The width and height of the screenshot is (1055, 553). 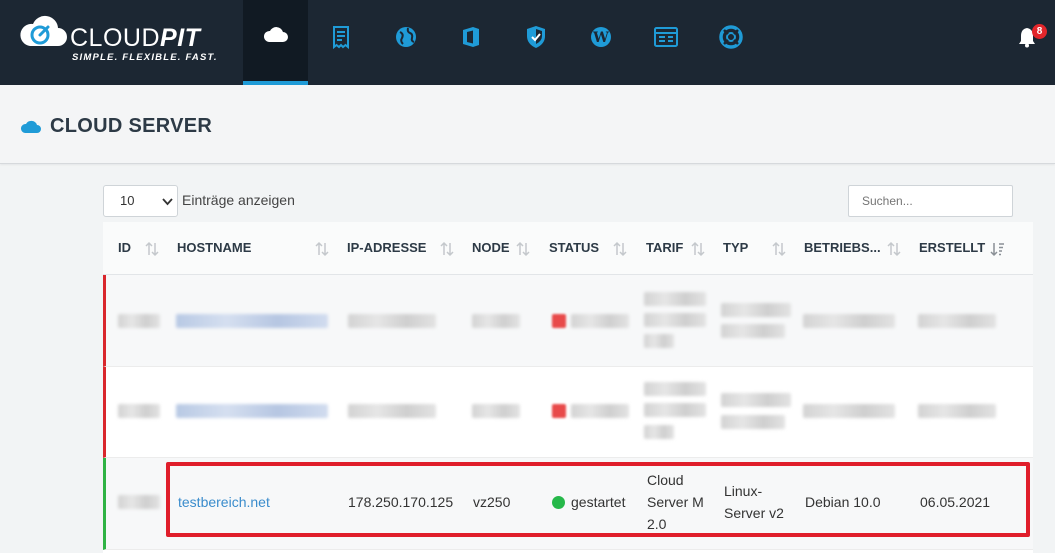 What do you see at coordinates (730, 36) in the screenshot?
I see `lifebuoy-icon` at bounding box center [730, 36].